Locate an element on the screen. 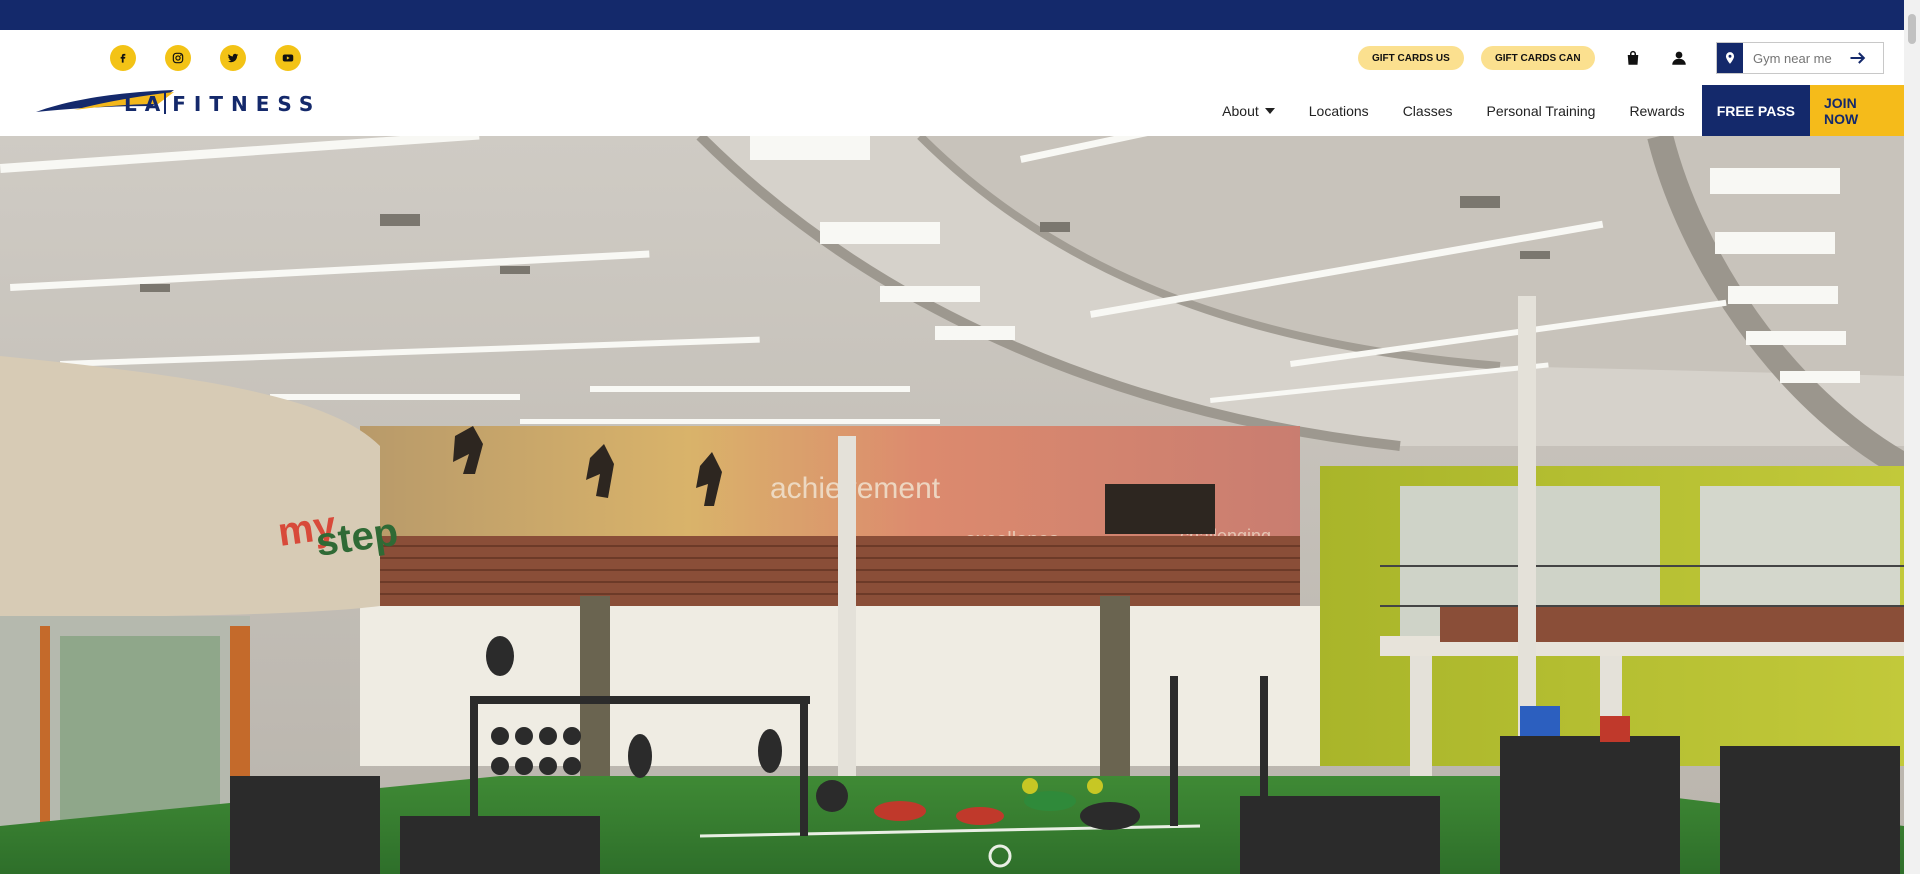  scrollbar-thumb is located at coordinates (1912, 29).